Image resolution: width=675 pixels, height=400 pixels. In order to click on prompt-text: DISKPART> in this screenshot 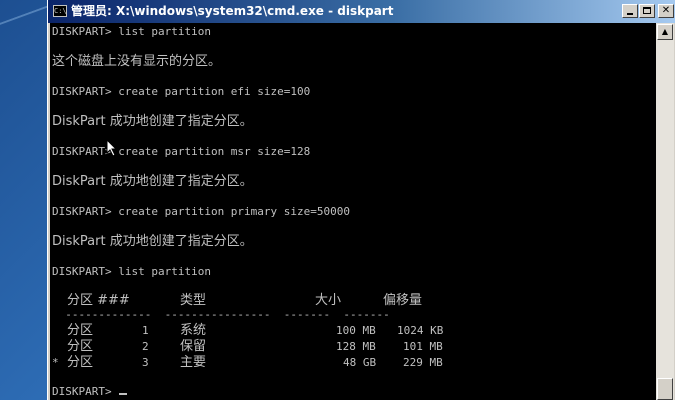, I will do `click(85, 391)`.